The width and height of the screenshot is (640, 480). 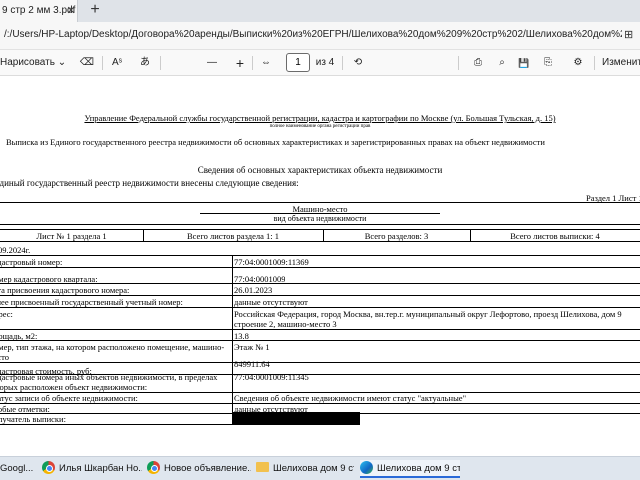 I want to click on row-label-line2: место, so click(x=4, y=357).